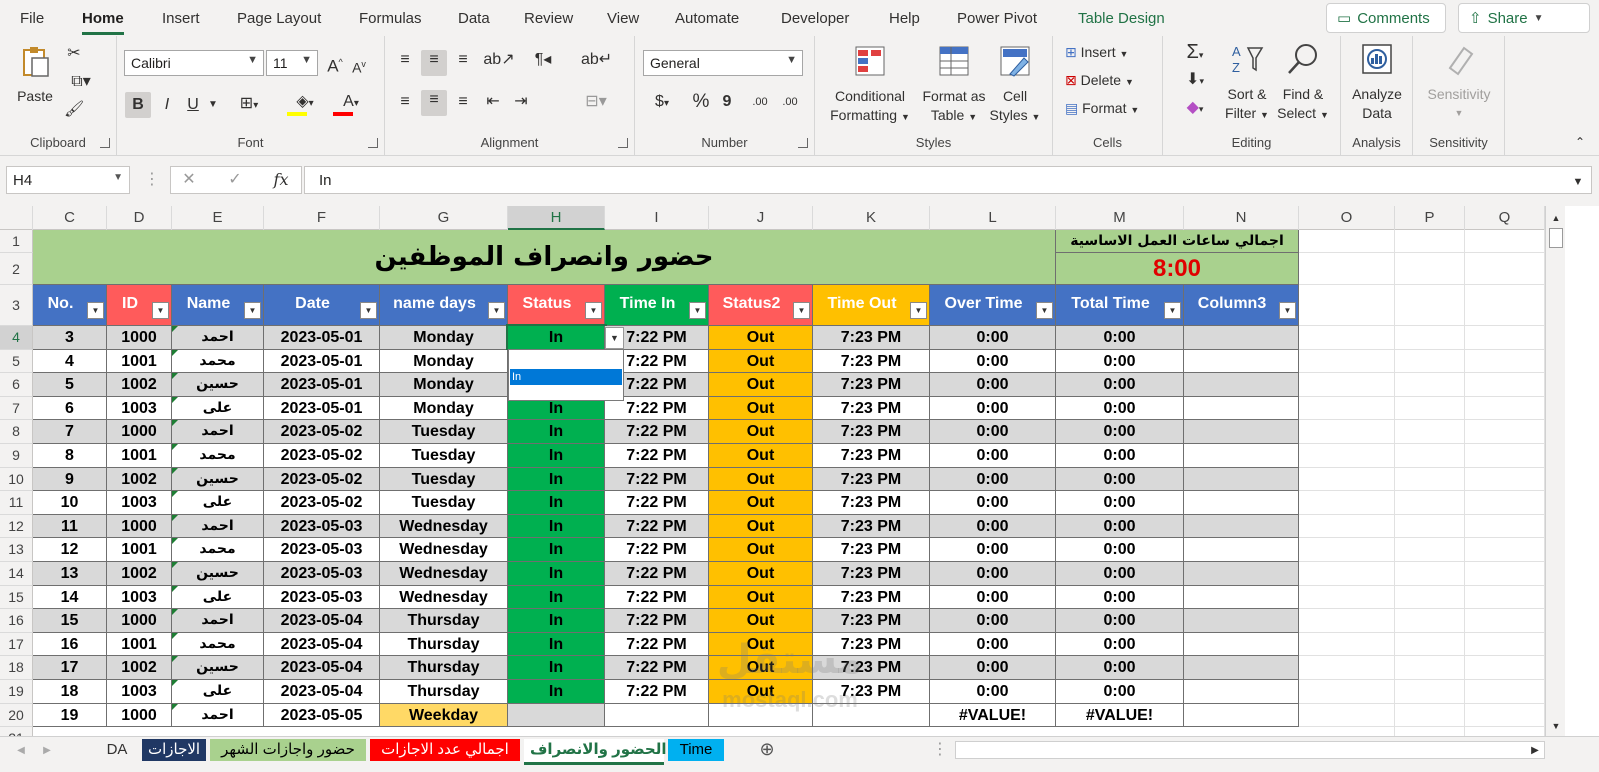 The image size is (1599, 772). I want to click on column-header-m: M, so click(1120, 218).